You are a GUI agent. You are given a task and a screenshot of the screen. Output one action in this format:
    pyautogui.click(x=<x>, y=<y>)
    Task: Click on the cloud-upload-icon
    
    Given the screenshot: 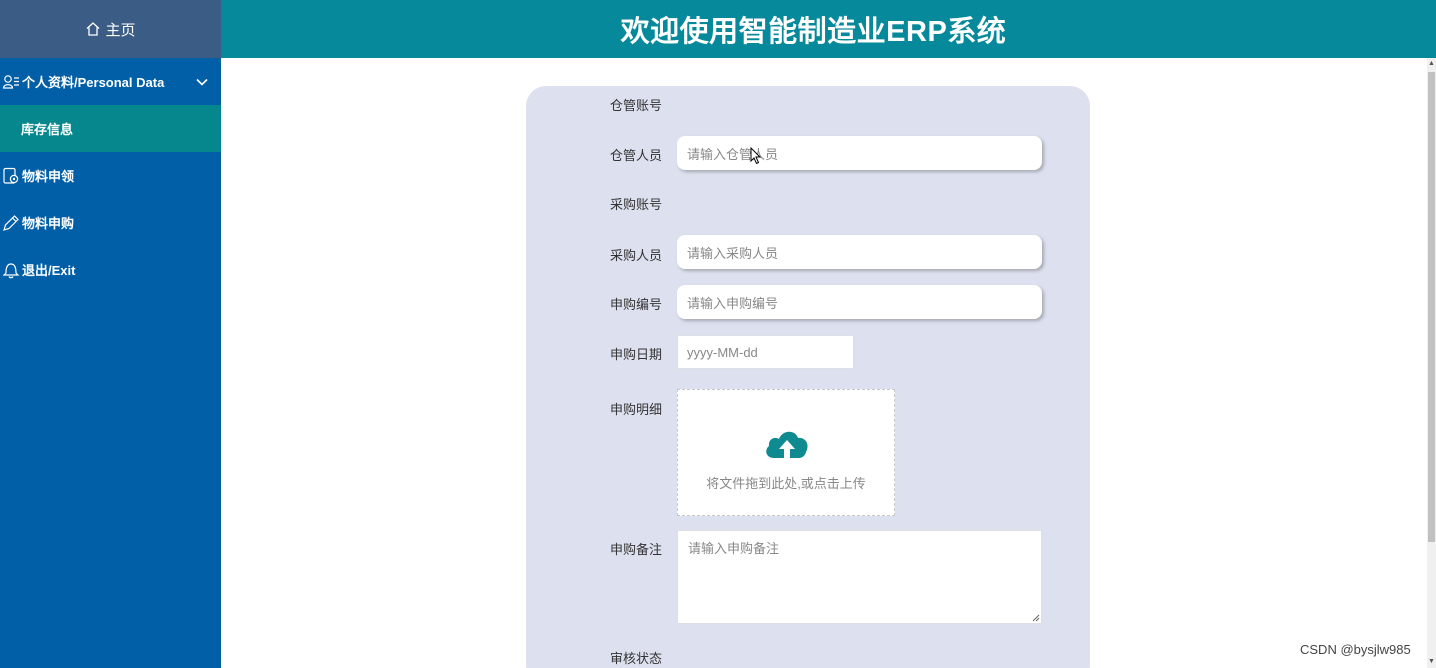 What is the action you would take?
    pyautogui.click(x=787, y=444)
    